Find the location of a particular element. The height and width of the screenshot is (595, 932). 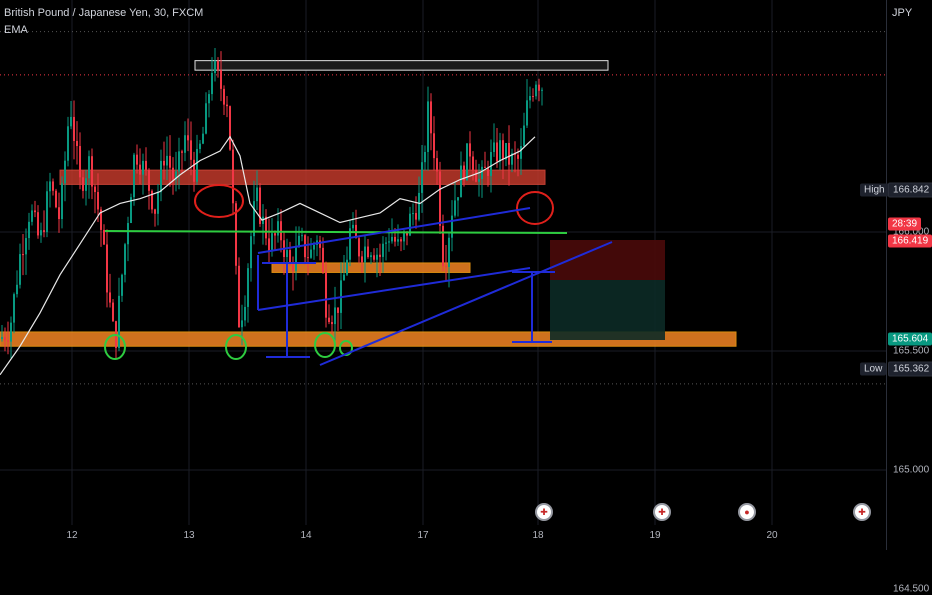

price-tick-label: 165.000 is located at coordinates (911, 470).